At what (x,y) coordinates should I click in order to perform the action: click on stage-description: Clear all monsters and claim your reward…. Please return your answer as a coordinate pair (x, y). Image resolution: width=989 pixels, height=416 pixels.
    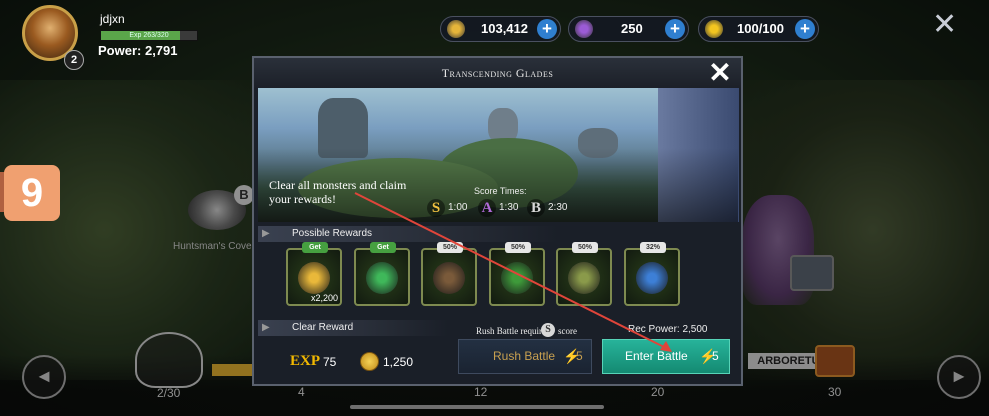
    Looking at the image, I should click on (338, 192).